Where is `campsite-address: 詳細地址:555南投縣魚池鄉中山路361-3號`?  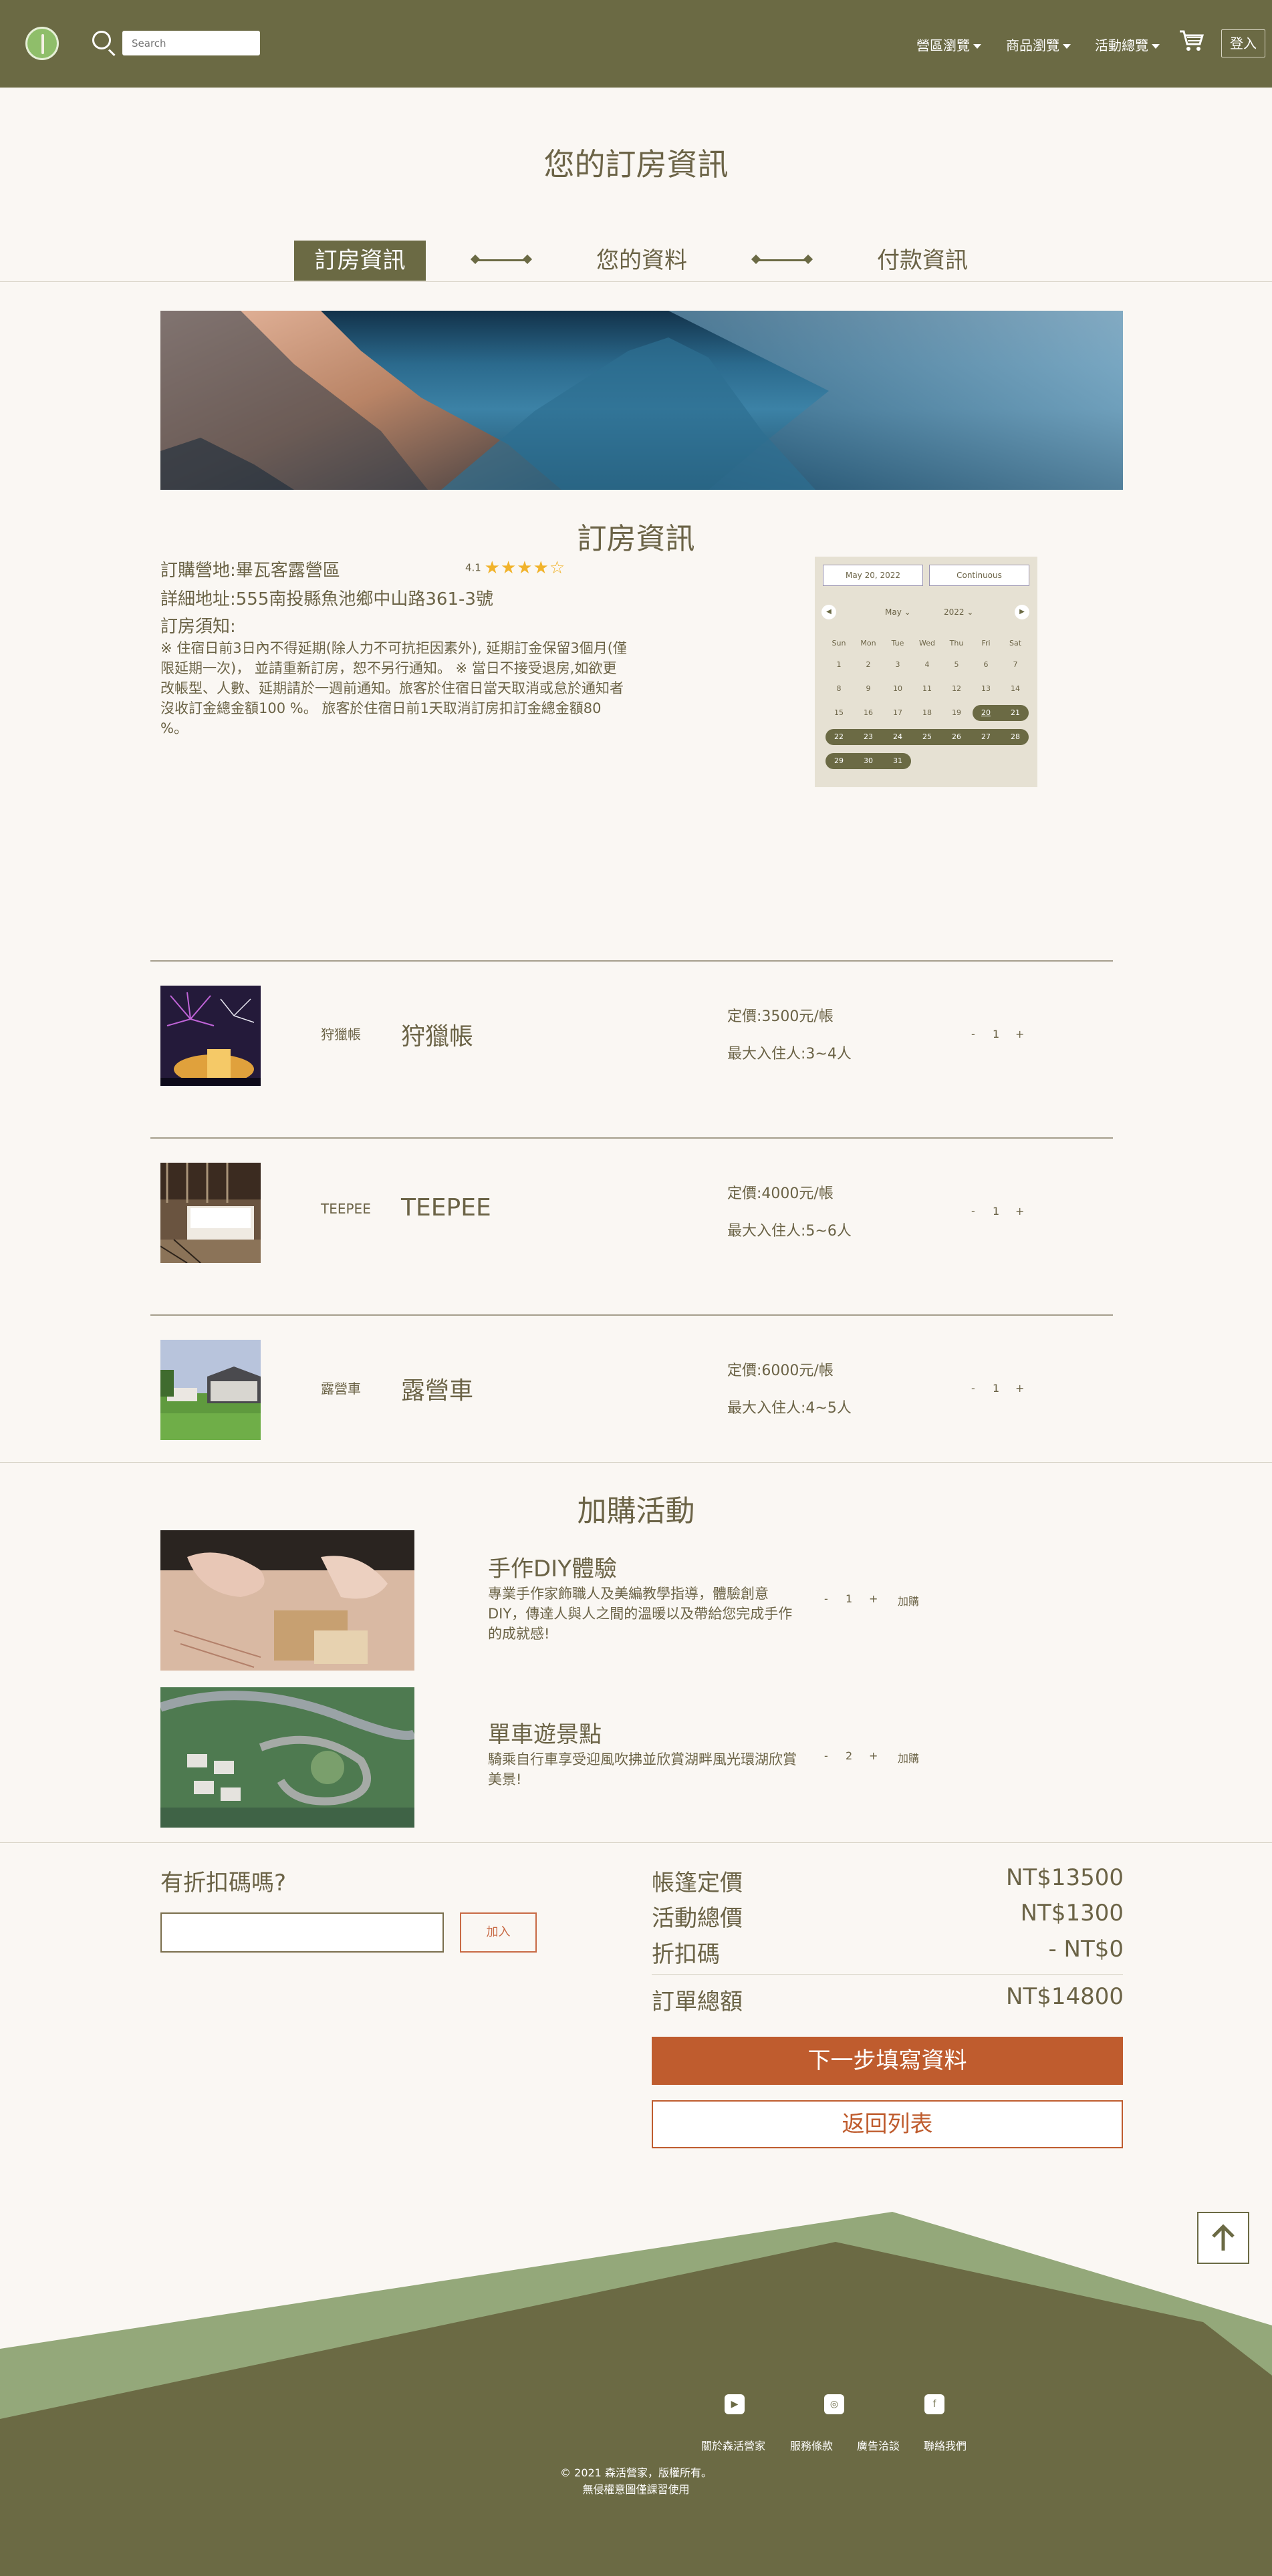
campsite-address: 詳細地址:555南投縣魚池鄉中山路361-3號 is located at coordinates (326, 599).